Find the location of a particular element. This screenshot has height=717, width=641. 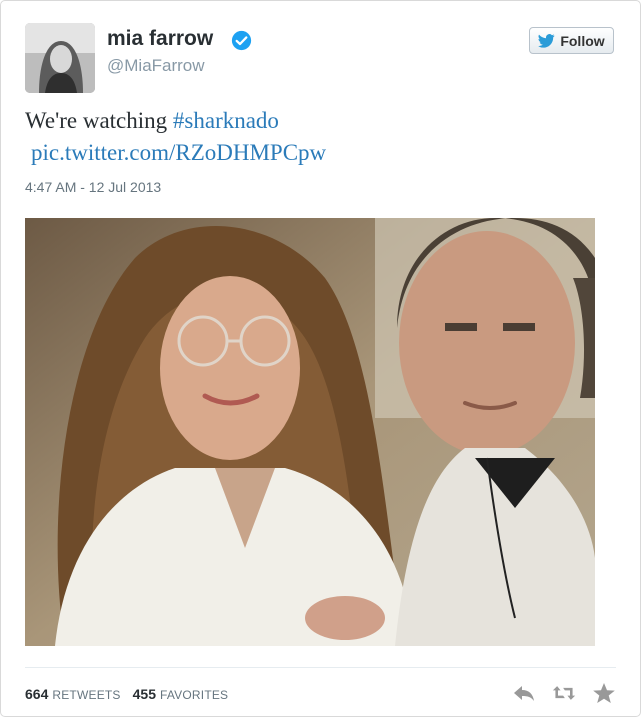

footer-divider is located at coordinates (320, 667).